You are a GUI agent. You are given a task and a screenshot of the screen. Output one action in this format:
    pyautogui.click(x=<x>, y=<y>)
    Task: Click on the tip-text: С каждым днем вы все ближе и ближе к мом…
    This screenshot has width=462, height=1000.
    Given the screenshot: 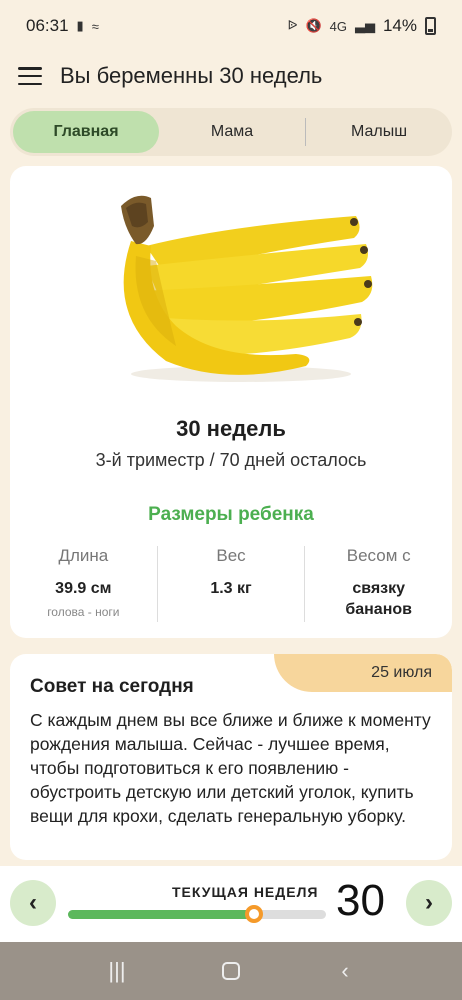 What is the action you would take?
    pyautogui.click(x=230, y=768)
    